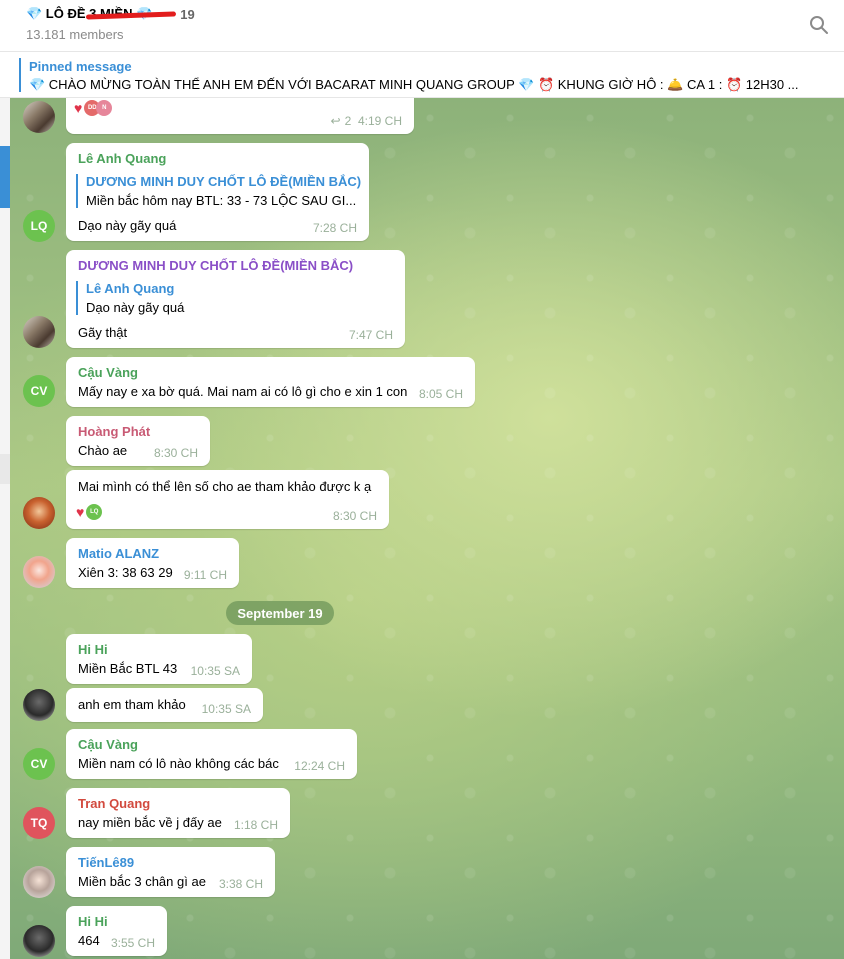  I want to click on message-text: Chào ae, so click(103, 450).